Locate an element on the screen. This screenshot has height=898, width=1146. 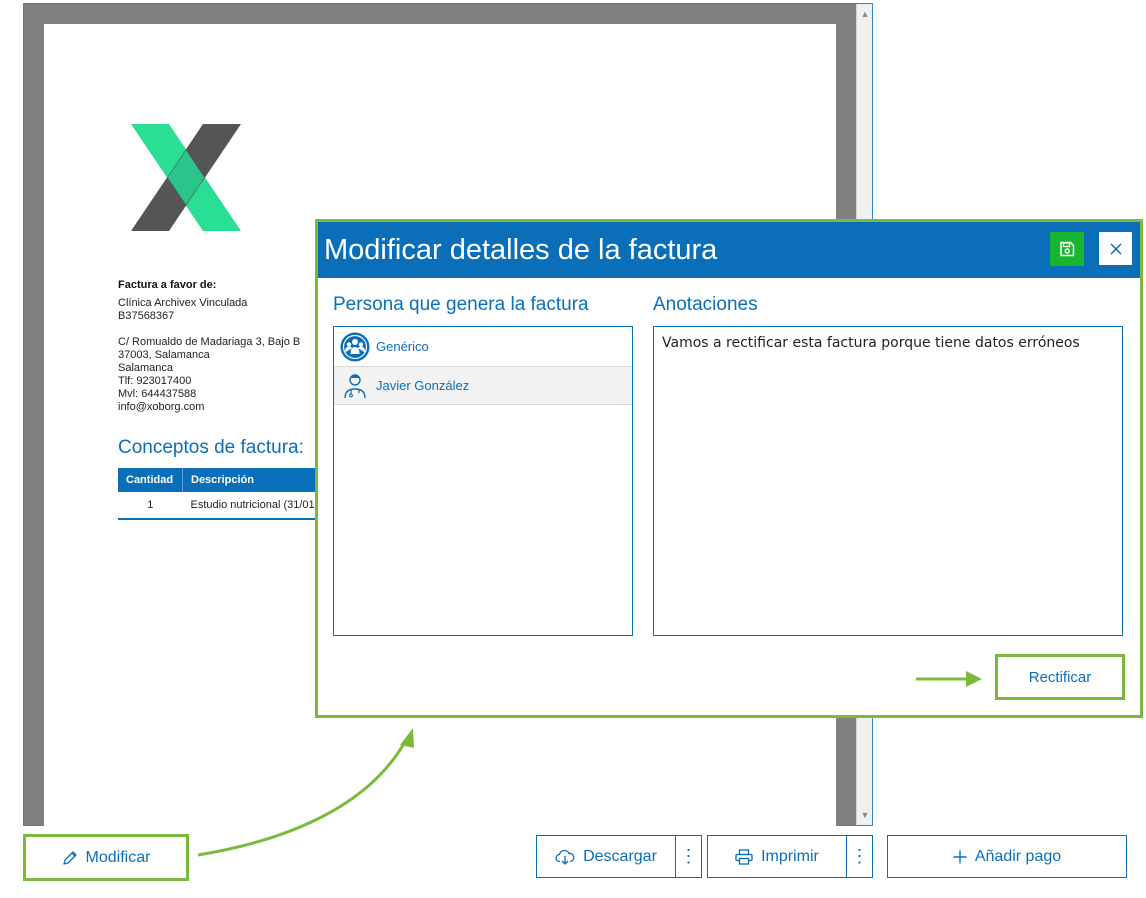
company-logo is located at coordinates (186, 177).